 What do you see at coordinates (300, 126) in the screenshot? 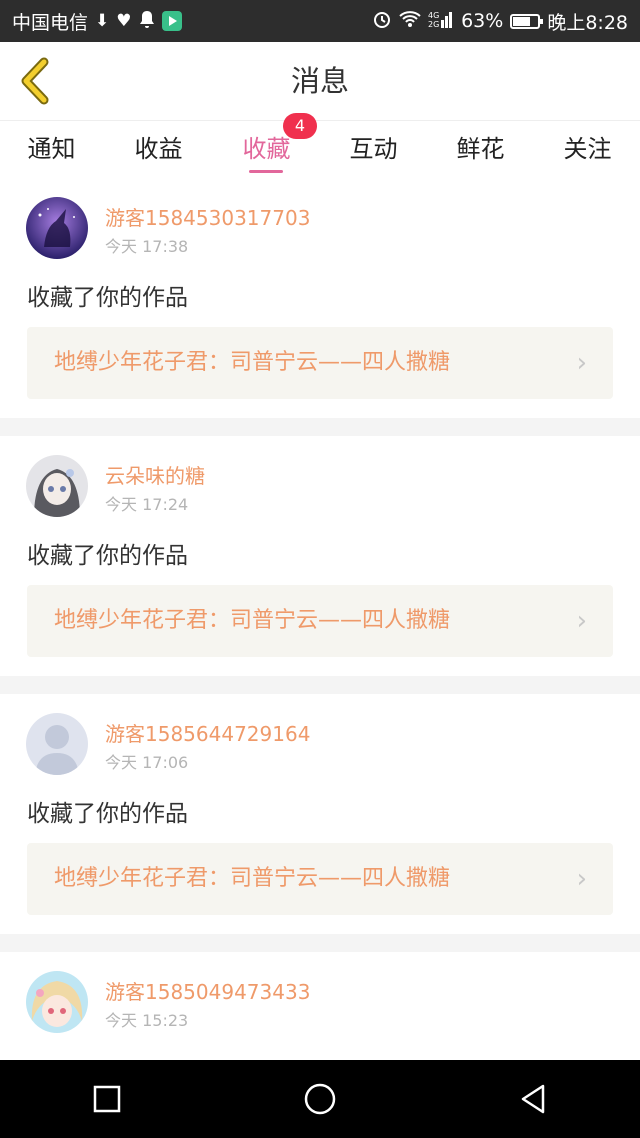
I see `unread-badge: 4` at bounding box center [300, 126].